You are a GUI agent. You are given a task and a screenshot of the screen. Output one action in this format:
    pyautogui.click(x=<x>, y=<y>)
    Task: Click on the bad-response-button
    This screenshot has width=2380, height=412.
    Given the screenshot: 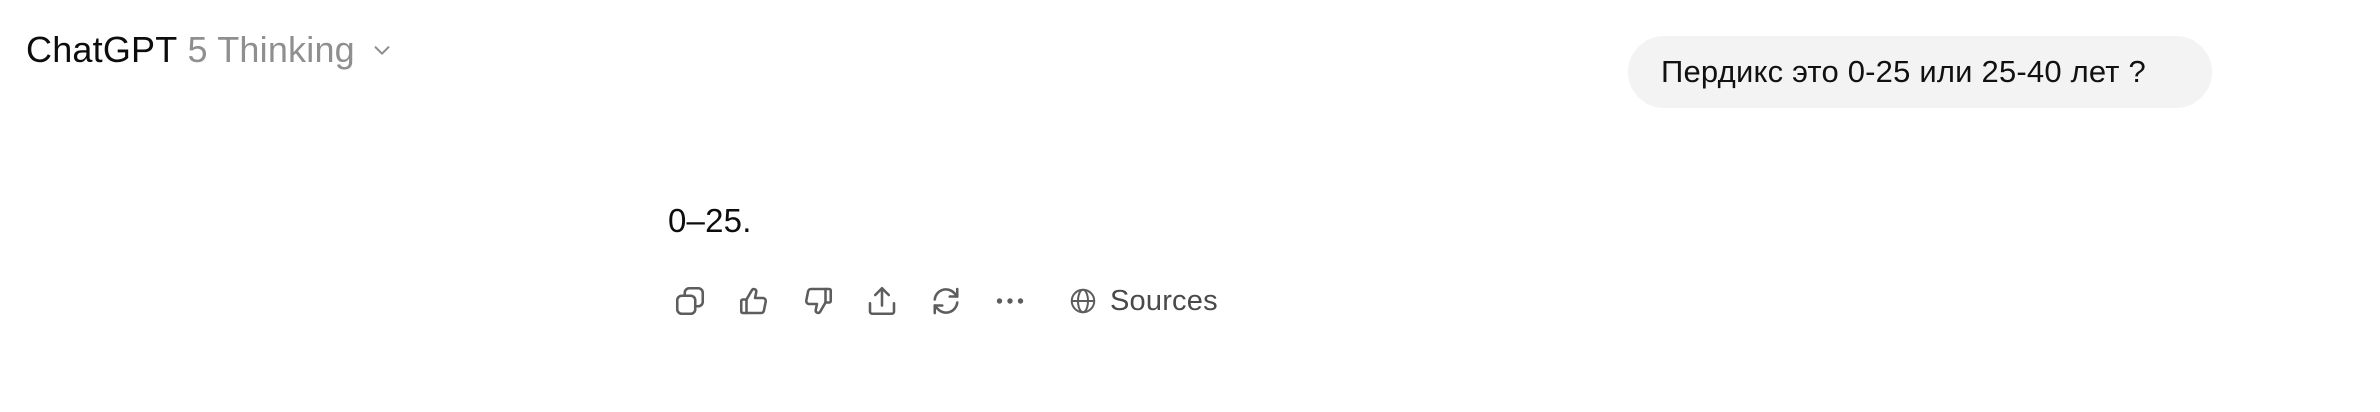 What is the action you would take?
    pyautogui.click(x=818, y=301)
    